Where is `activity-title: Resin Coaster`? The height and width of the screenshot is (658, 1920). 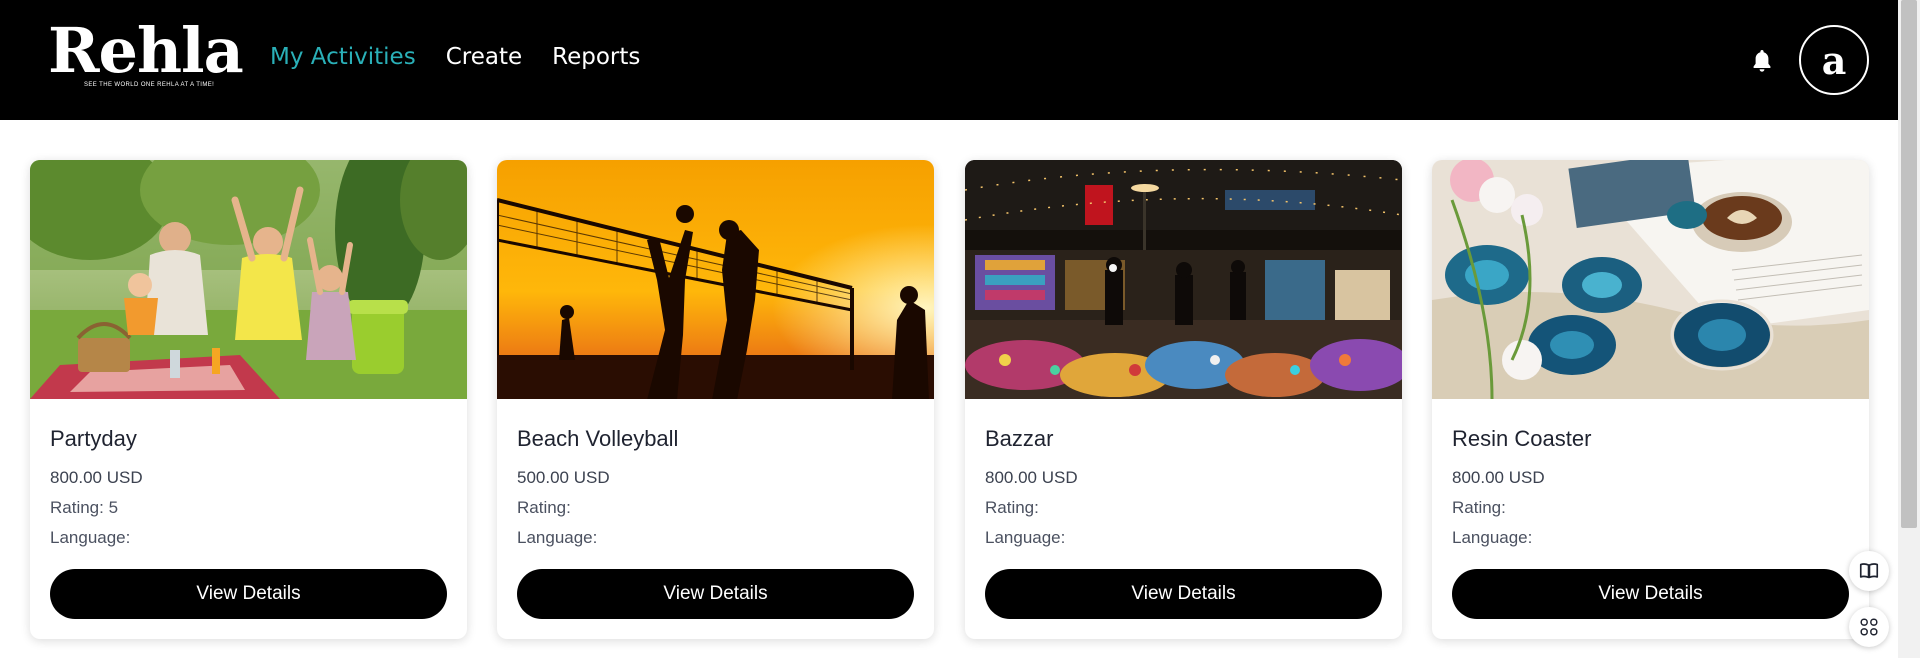
activity-title: Resin Coaster is located at coordinates (1522, 438).